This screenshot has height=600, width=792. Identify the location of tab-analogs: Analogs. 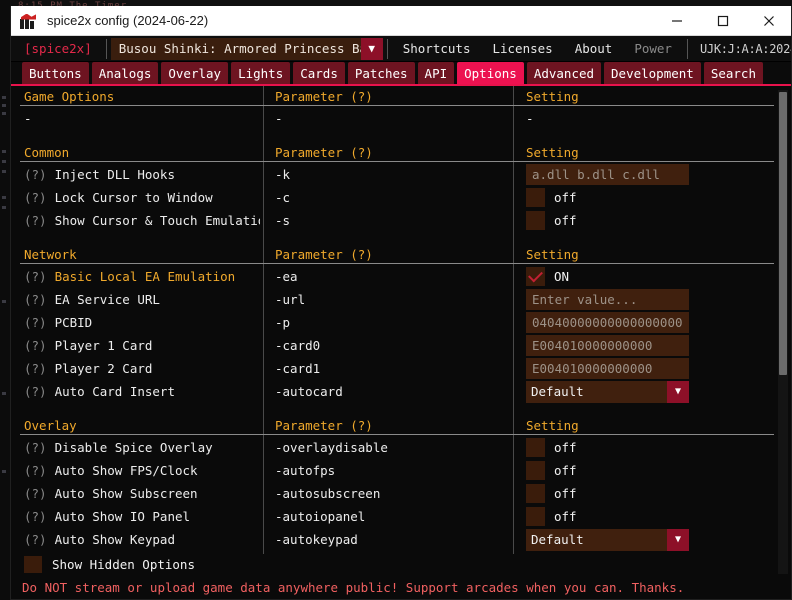
(125, 73).